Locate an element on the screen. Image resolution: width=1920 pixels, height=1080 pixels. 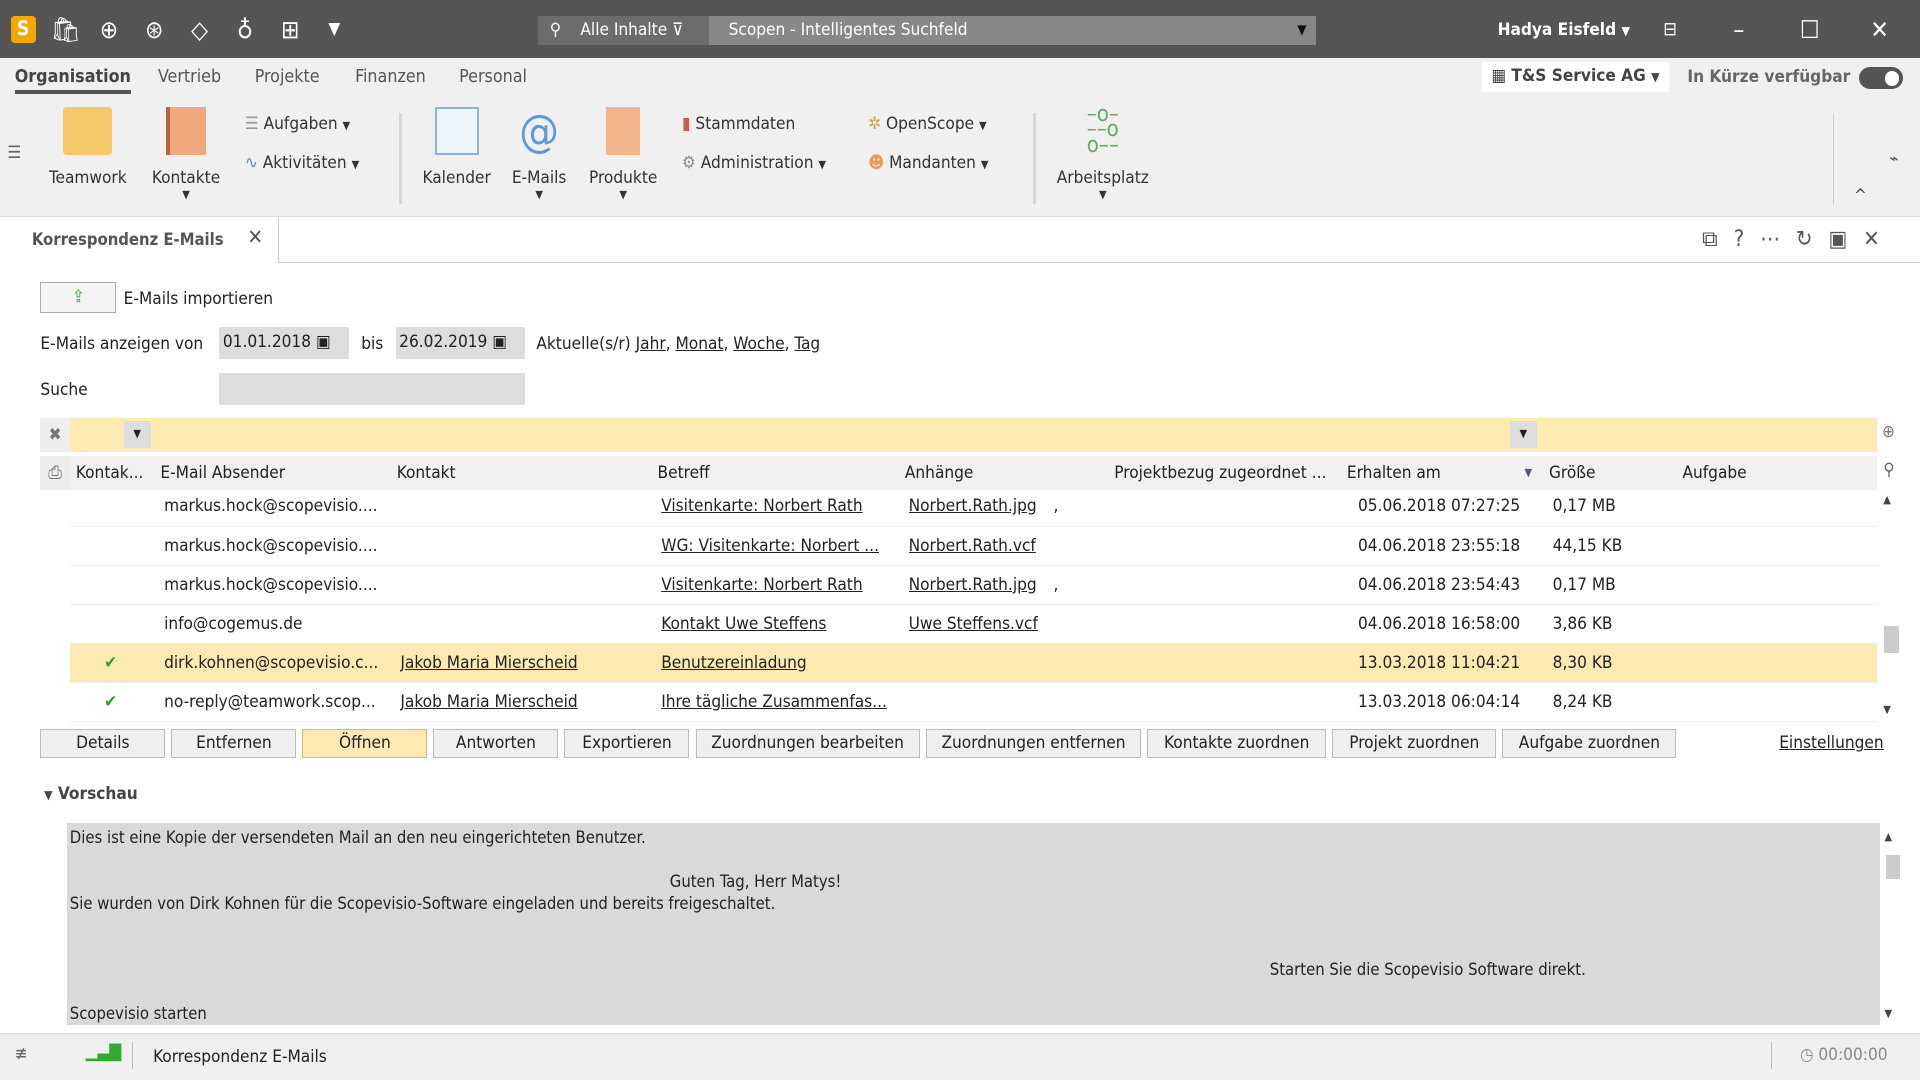
column-header: Anhänge is located at coordinates (939, 473).